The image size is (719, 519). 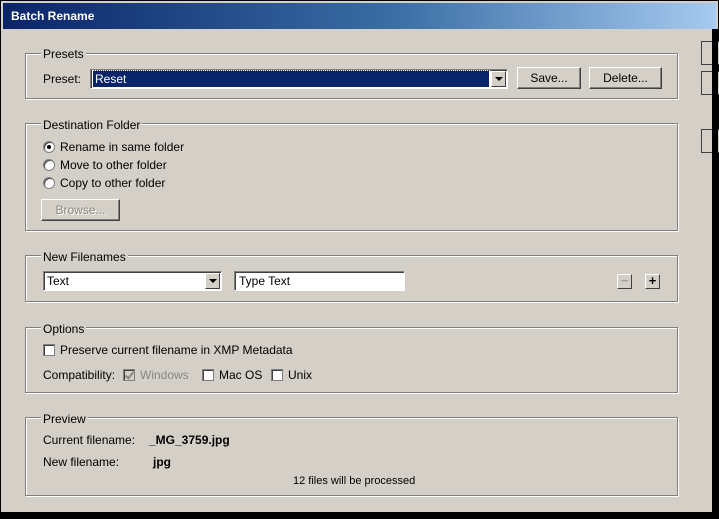 What do you see at coordinates (49, 350) in the screenshot?
I see `preserve-filename-checkbox` at bounding box center [49, 350].